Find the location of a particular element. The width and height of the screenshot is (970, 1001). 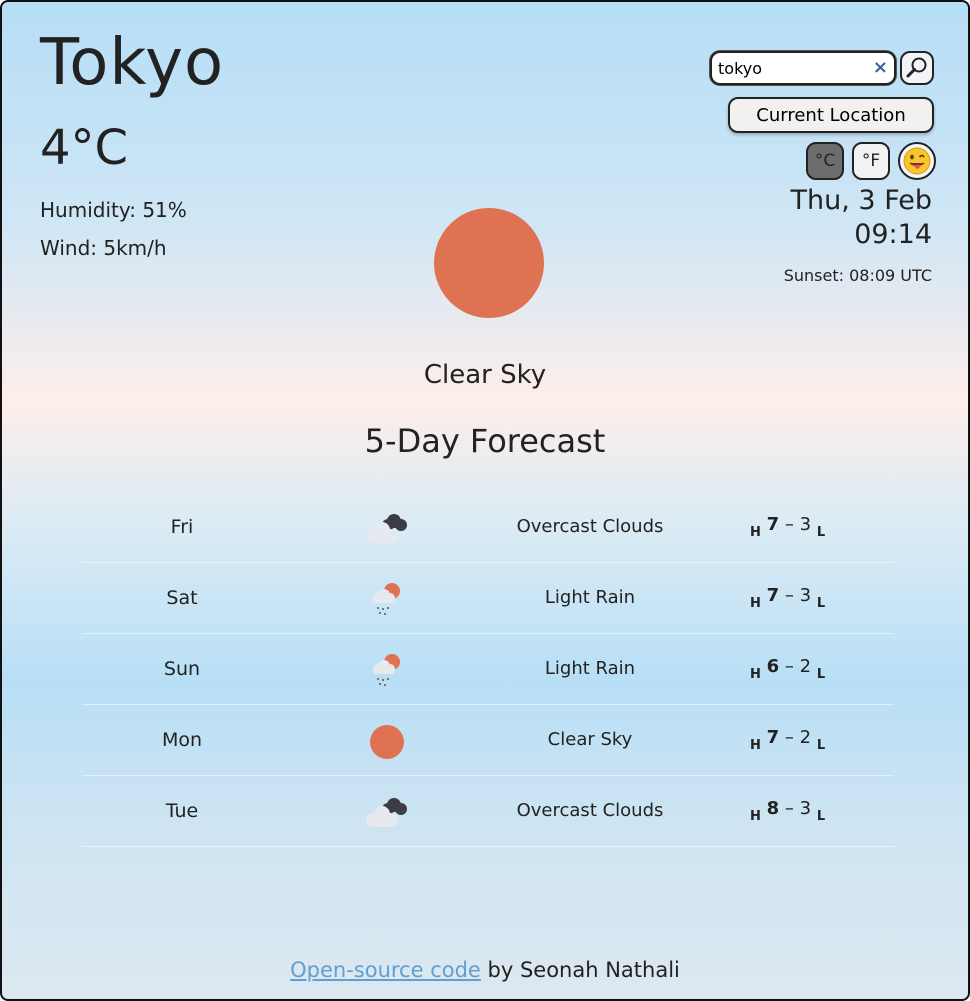

source-code-link: Open-source code is located at coordinates (385, 970).